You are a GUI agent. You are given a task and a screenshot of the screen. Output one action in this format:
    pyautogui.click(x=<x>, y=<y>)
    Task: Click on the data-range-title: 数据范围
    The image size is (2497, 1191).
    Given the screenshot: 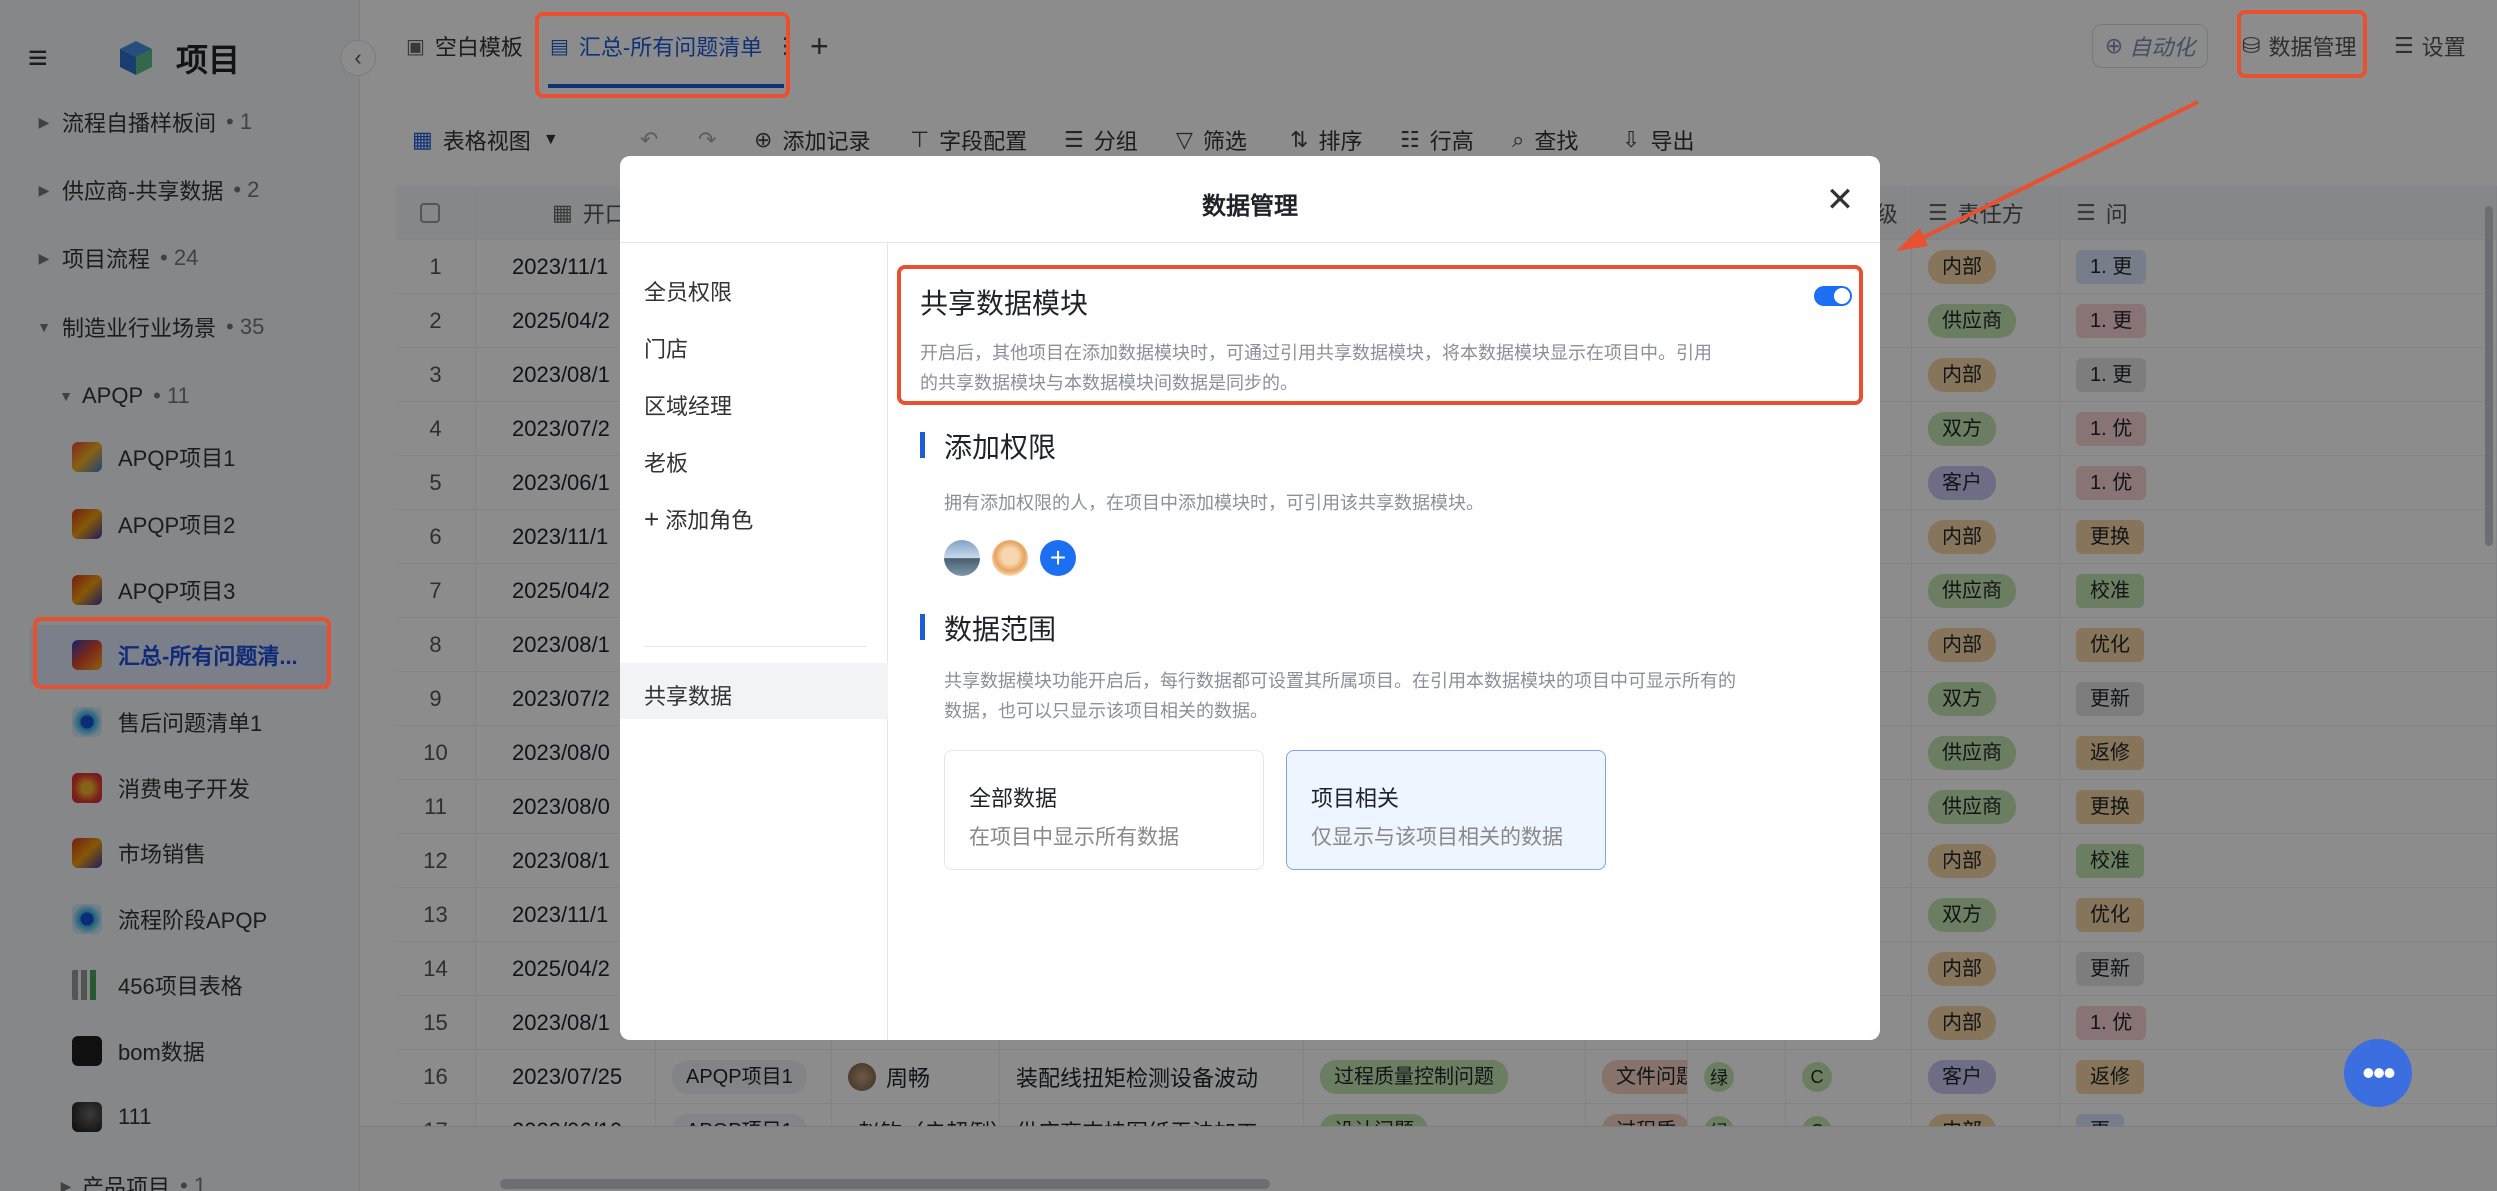 What is the action you would take?
    pyautogui.click(x=1000, y=629)
    